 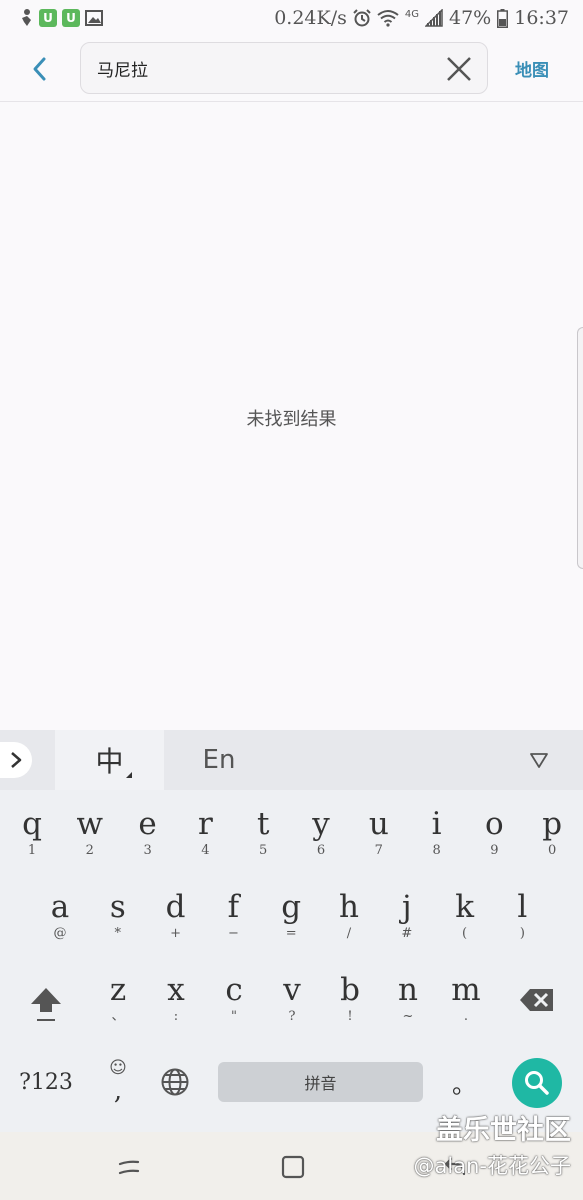 I want to click on alarm-icon, so click(x=362, y=18).